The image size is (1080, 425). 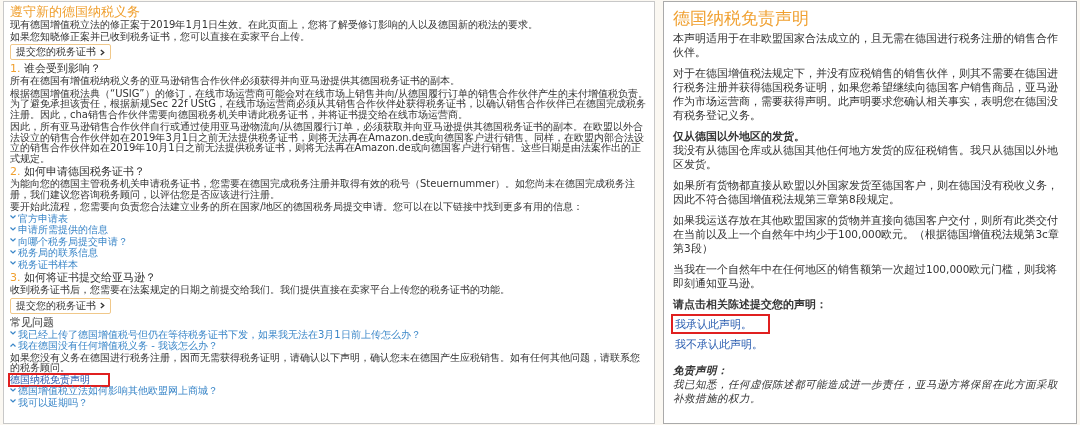 I want to click on section-heading: 1. 谁会受到影响？, so click(x=56, y=69).